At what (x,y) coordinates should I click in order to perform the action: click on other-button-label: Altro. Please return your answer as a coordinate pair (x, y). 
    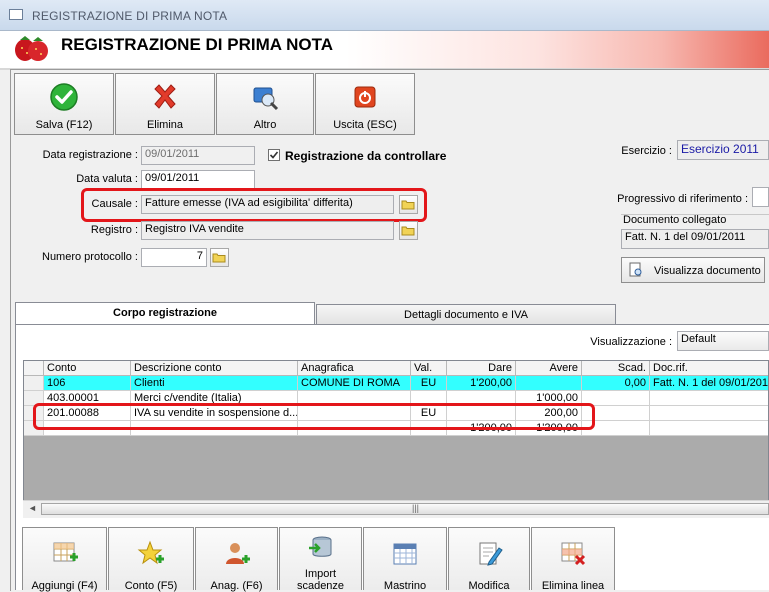
    Looking at the image, I should click on (265, 125).